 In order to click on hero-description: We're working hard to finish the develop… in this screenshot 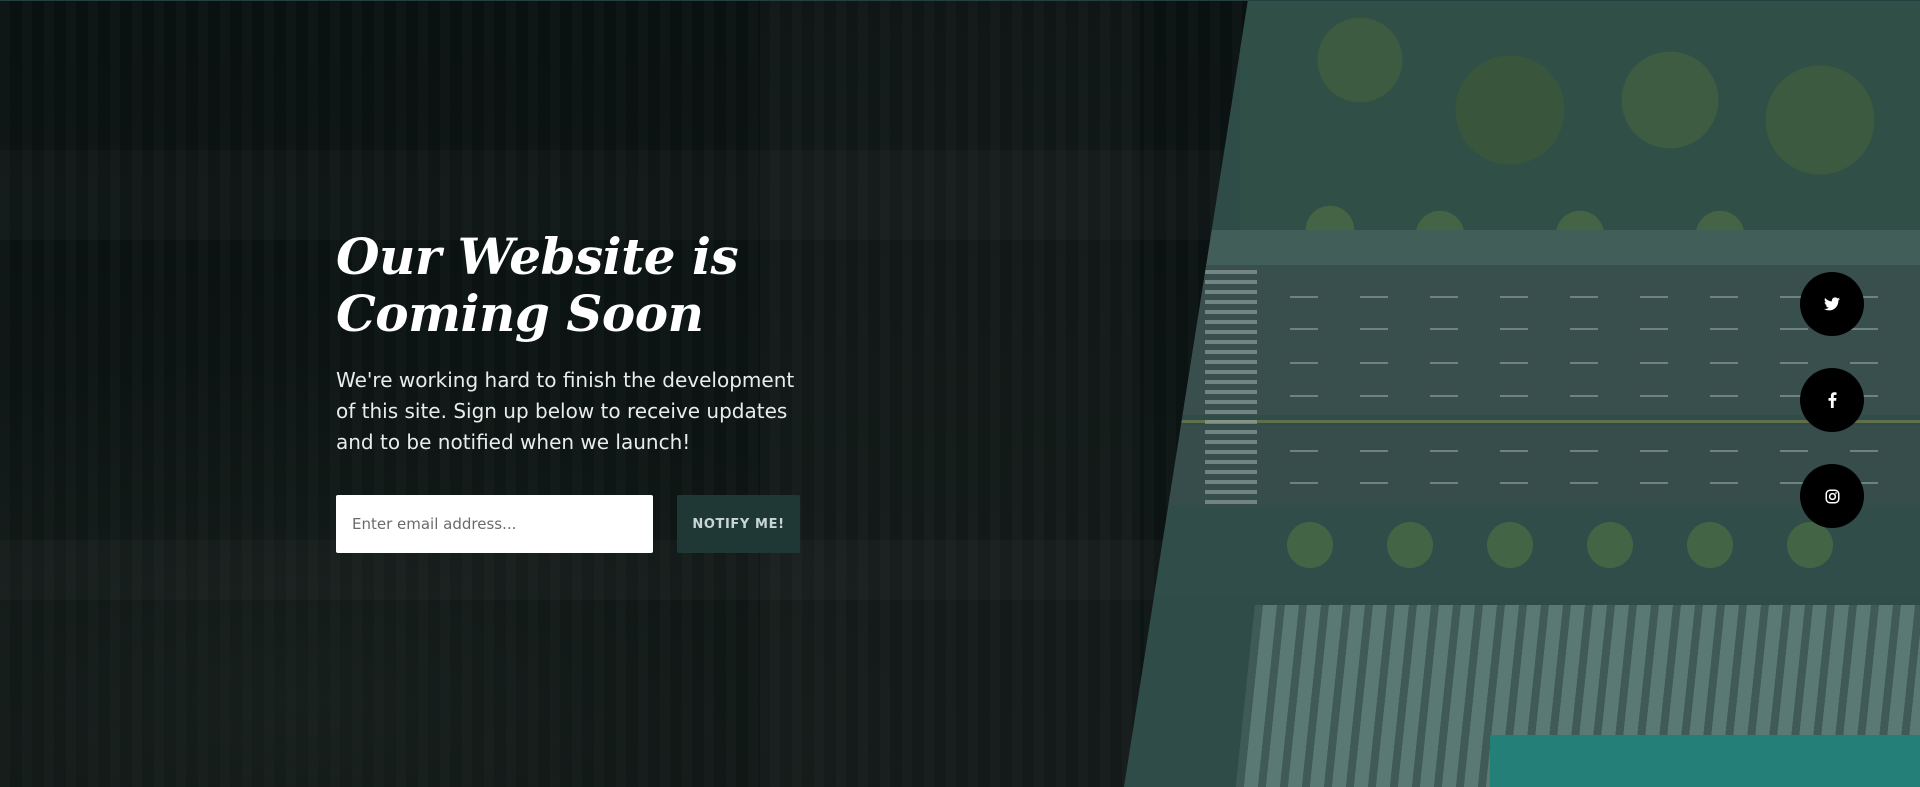, I will do `click(565, 411)`.